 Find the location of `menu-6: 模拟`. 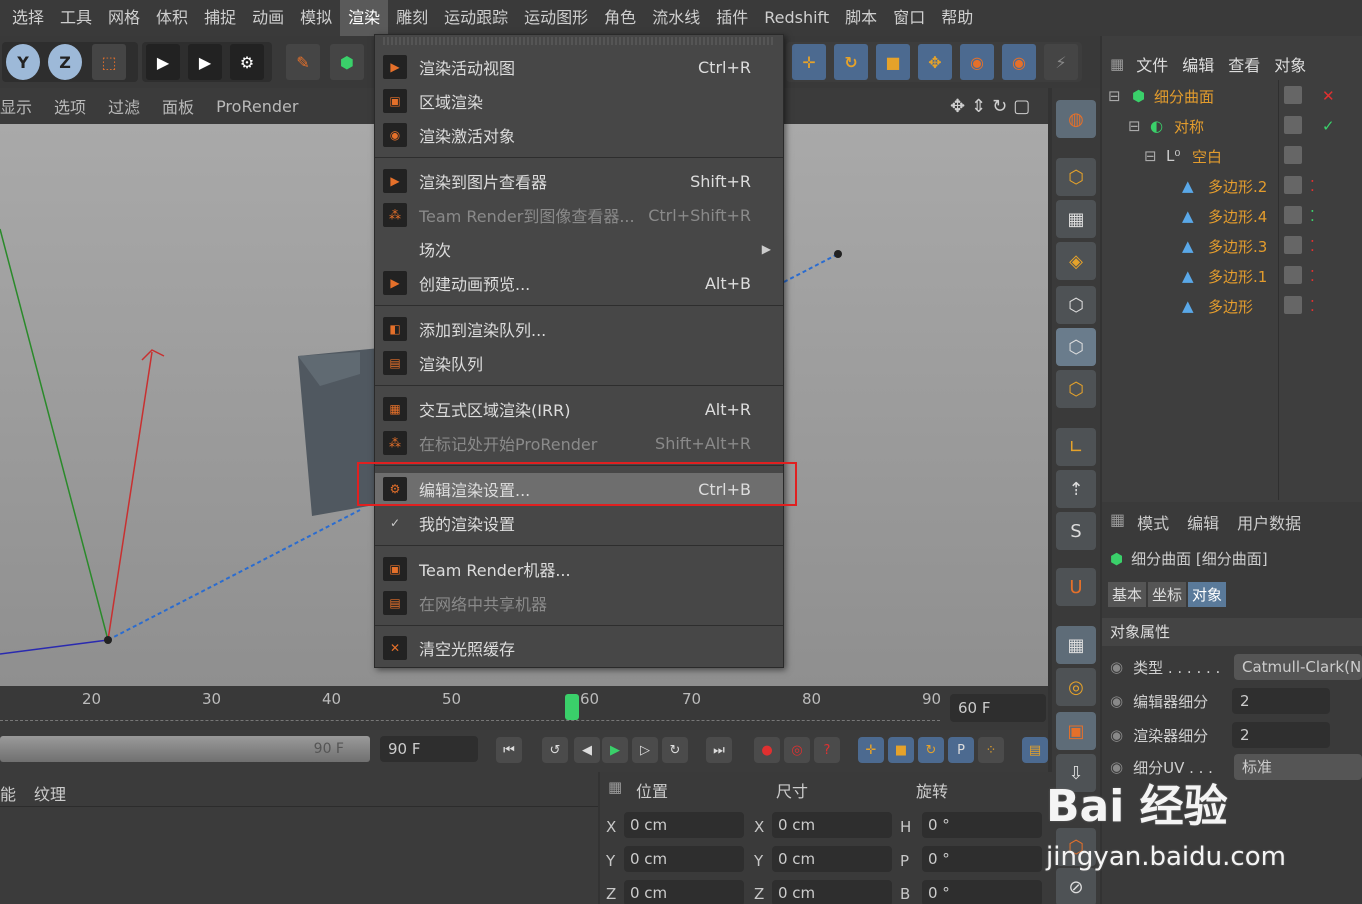

menu-6: 模拟 is located at coordinates (316, 18).